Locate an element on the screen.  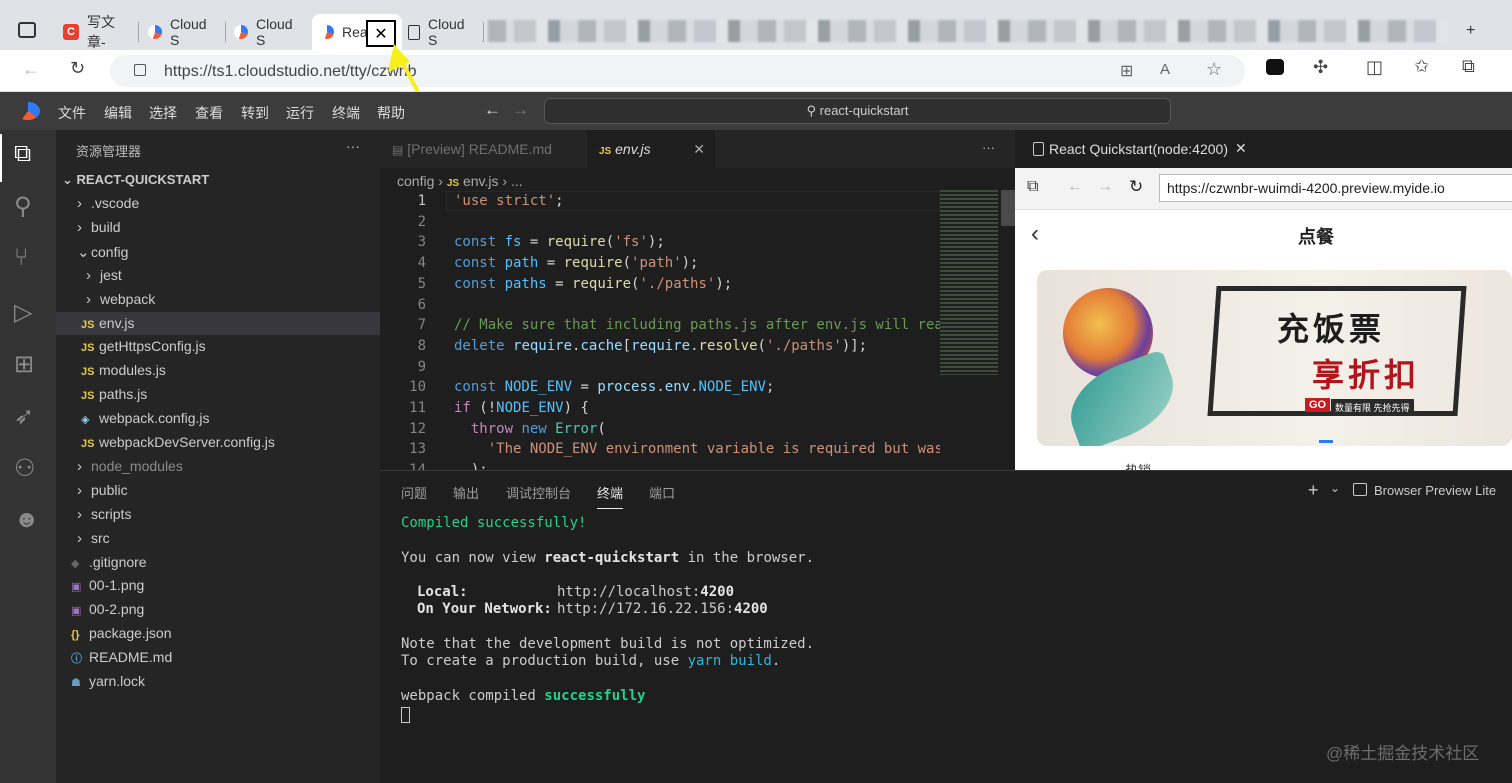
favorites-icon: ✩ is located at coordinates (1421, 66).